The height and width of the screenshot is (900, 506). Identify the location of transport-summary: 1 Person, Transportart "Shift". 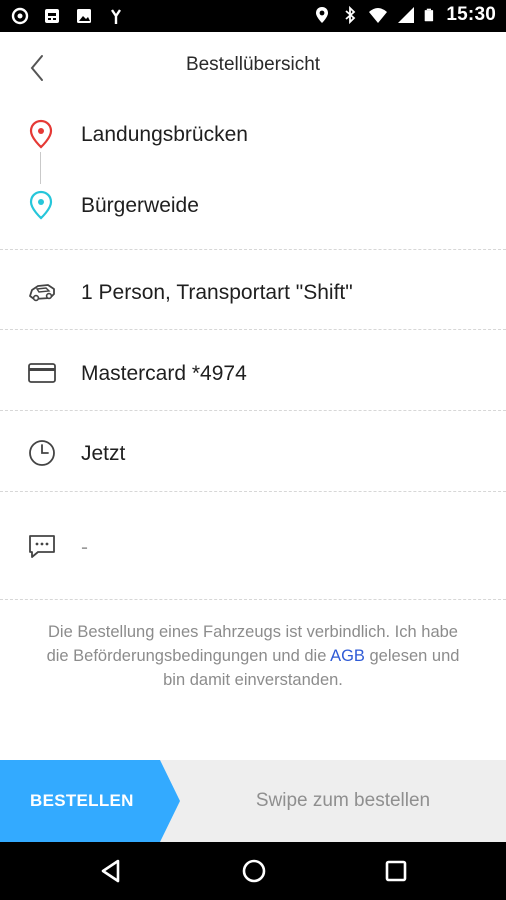
(217, 292).